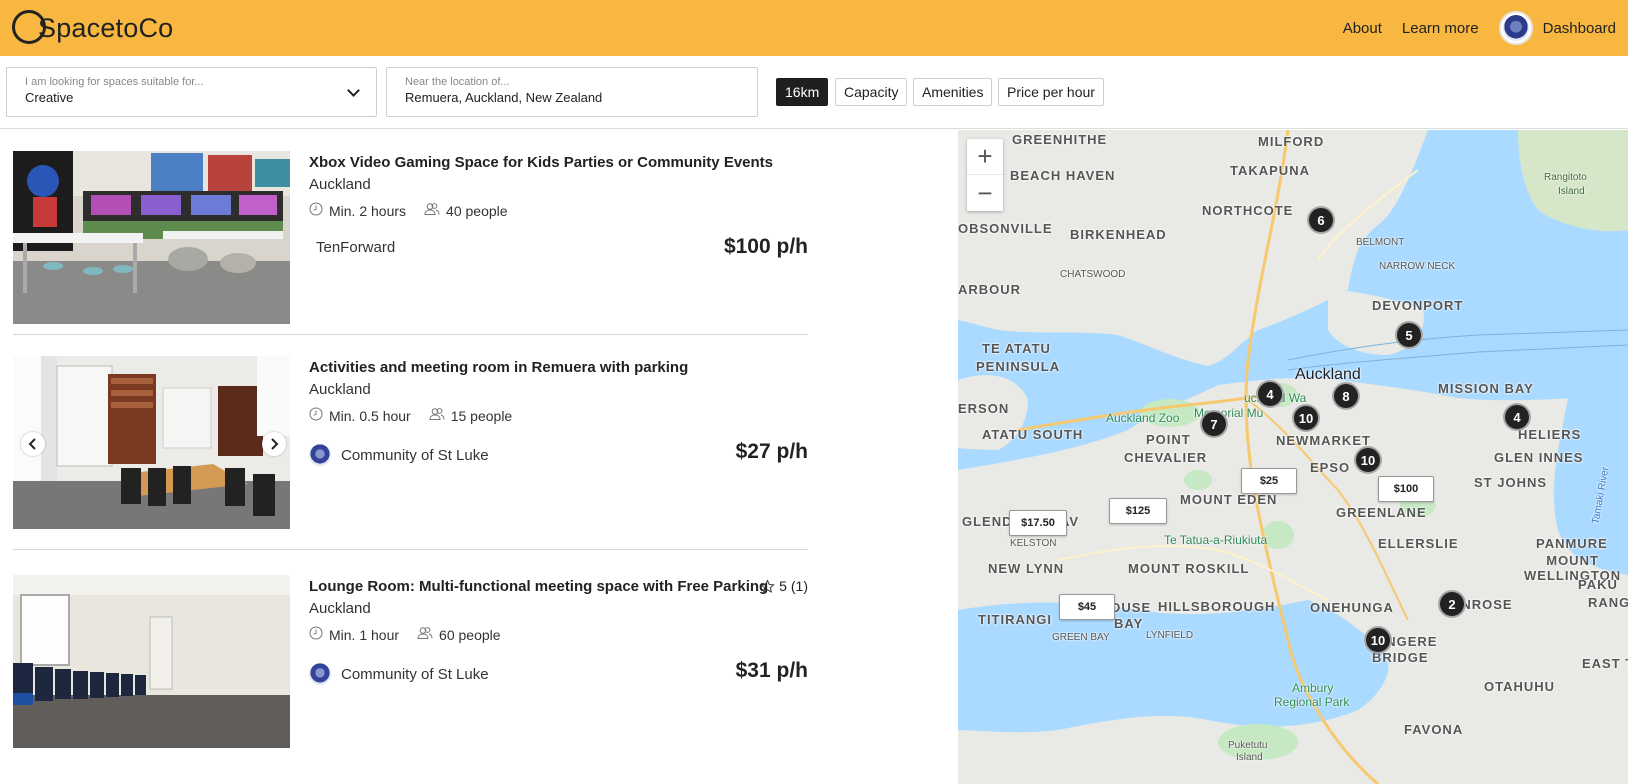 The width and height of the screenshot is (1628, 784). Describe the element at coordinates (1189, 568) in the screenshot. I see `map-label: MOUNT ROSKILL` at that location.